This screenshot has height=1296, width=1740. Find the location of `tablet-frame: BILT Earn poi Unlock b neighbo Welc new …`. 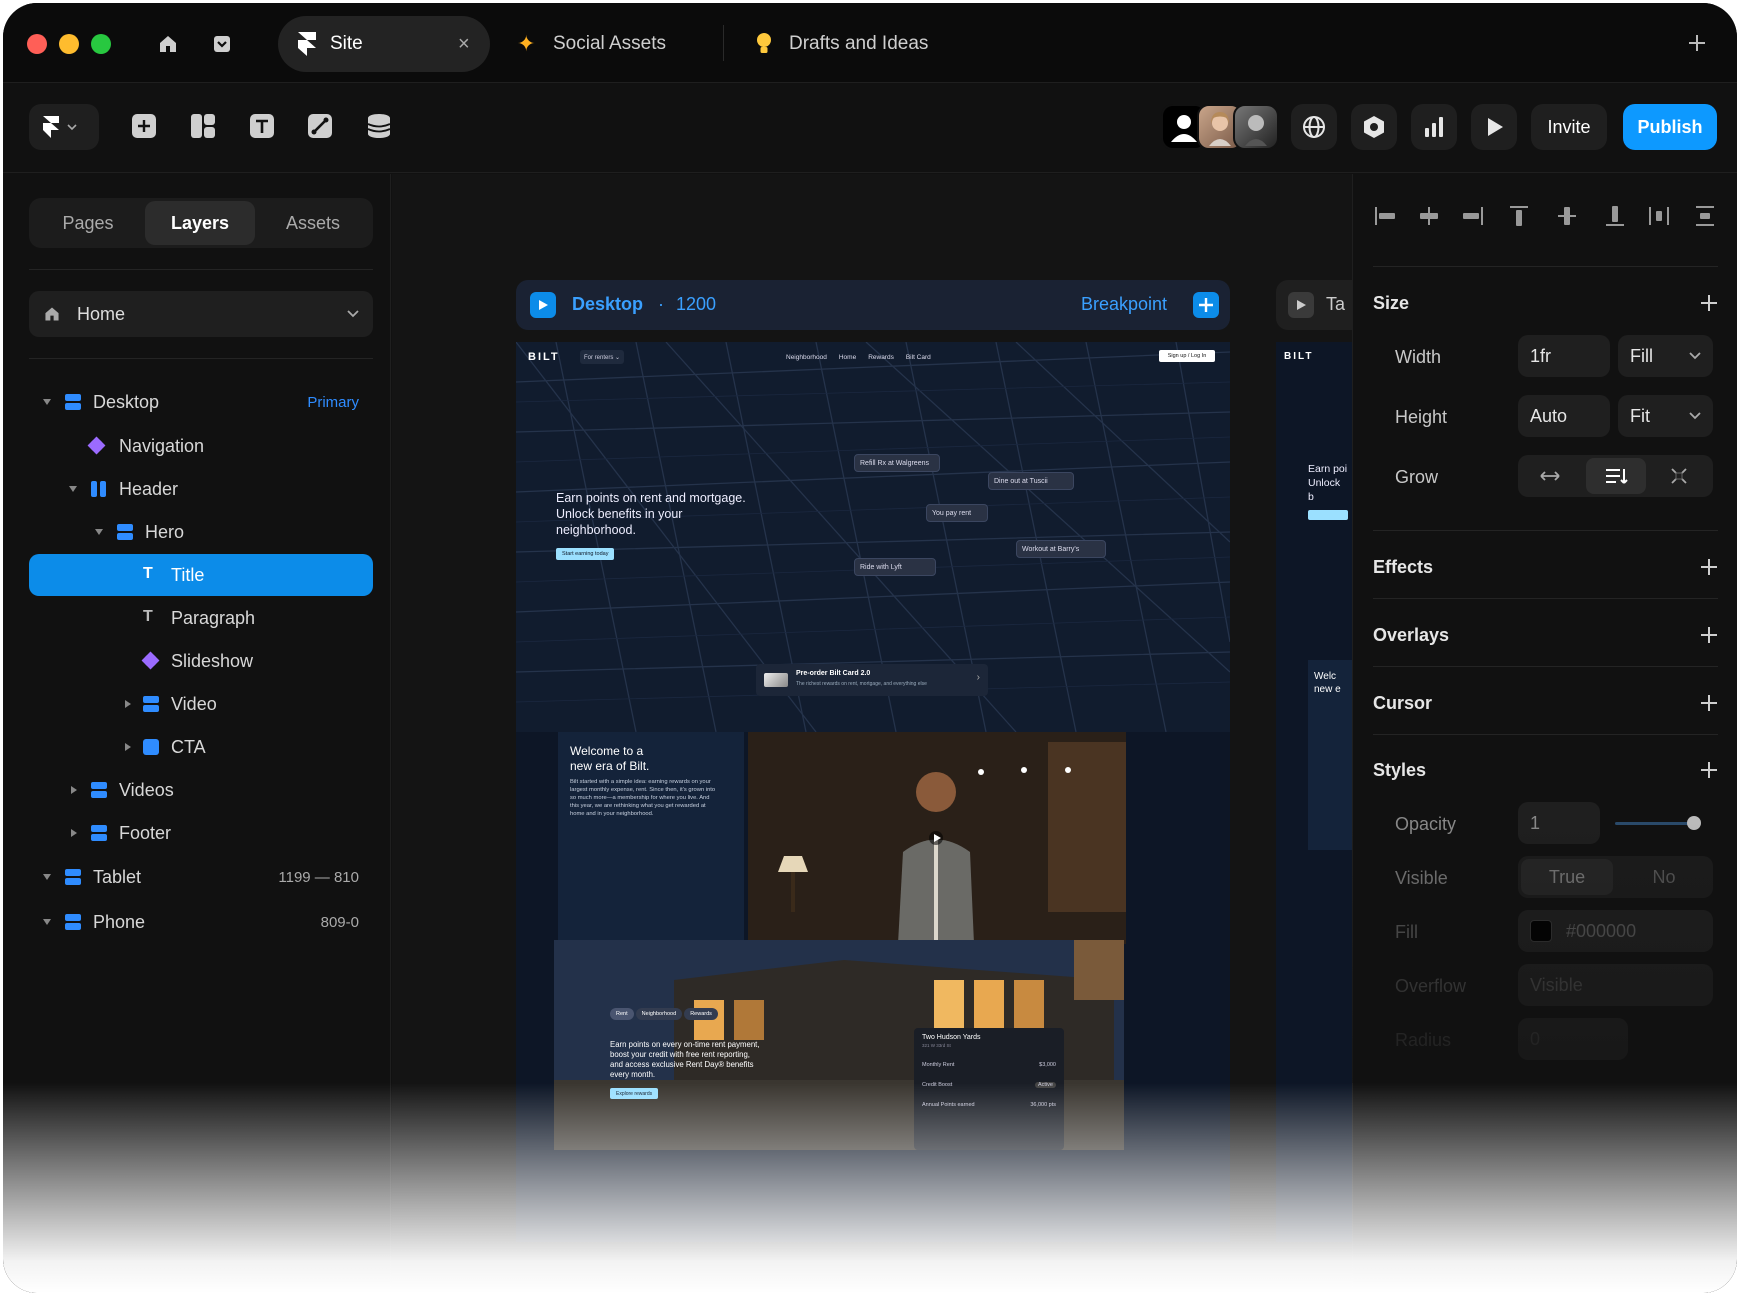

tablet-frame: BILT Earn poi Unlock b neighbo Welc new … is located at coordinates (1314, 792).